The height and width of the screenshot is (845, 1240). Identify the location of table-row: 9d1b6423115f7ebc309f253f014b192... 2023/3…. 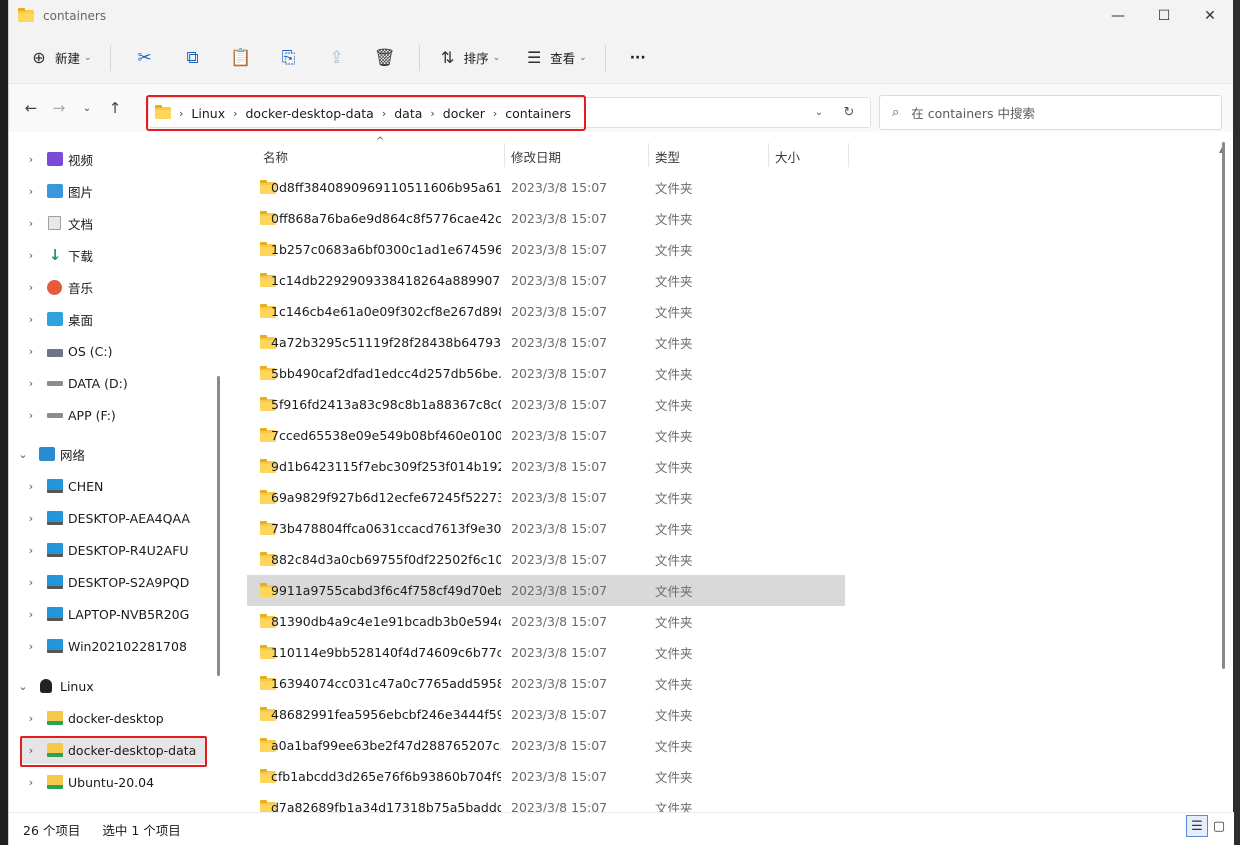
(546, 466).